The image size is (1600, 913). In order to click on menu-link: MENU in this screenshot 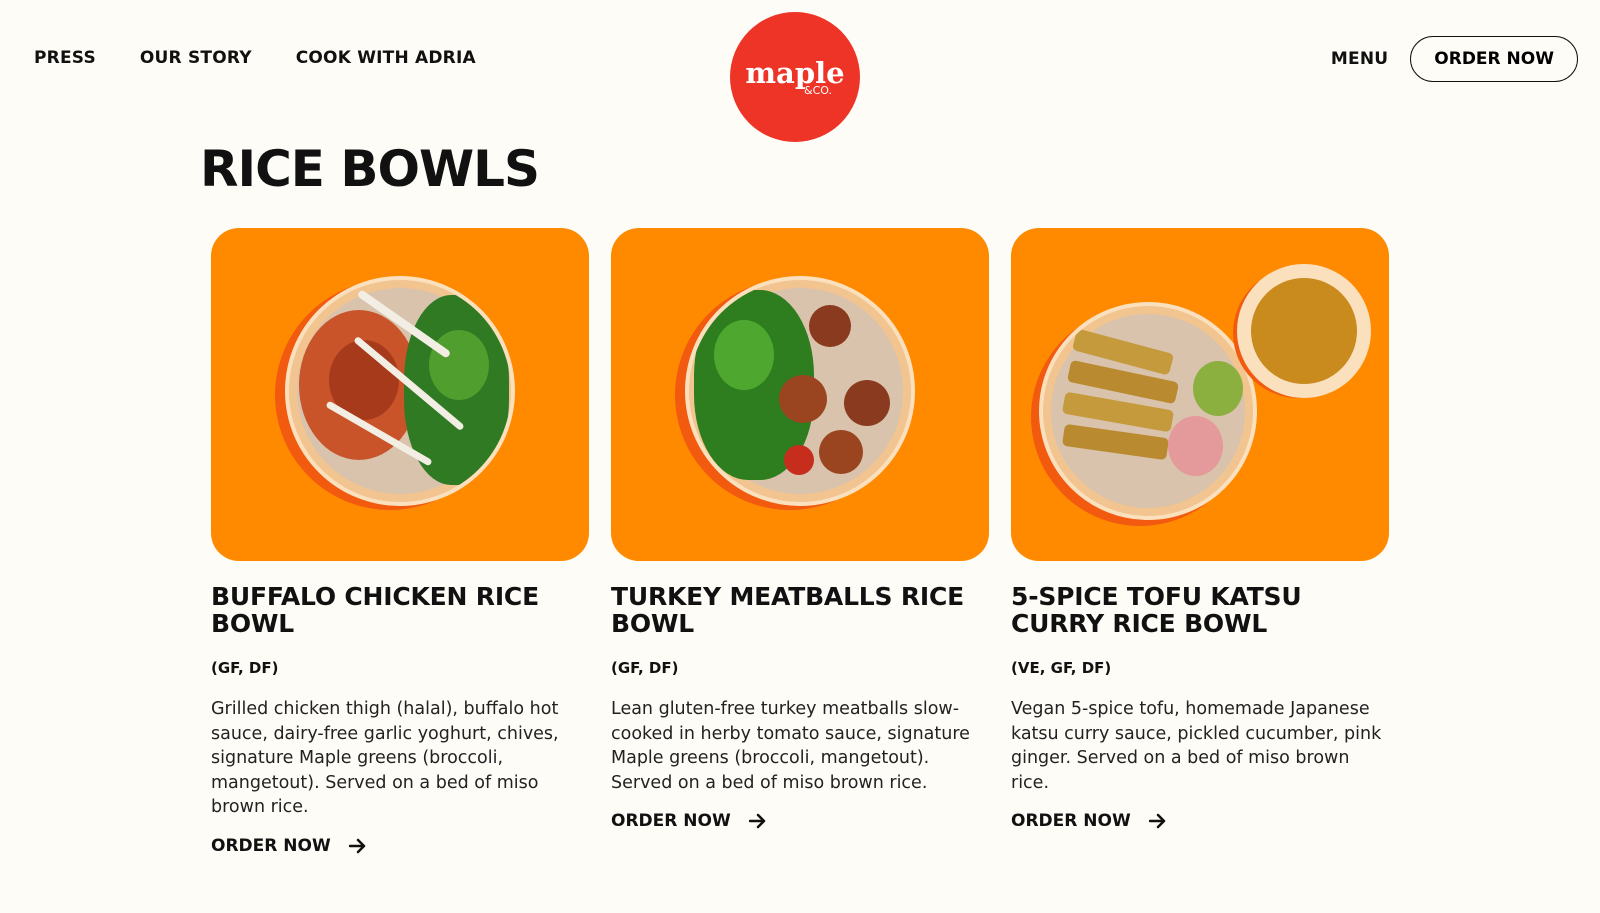, I will do `click(1359, 59)`.